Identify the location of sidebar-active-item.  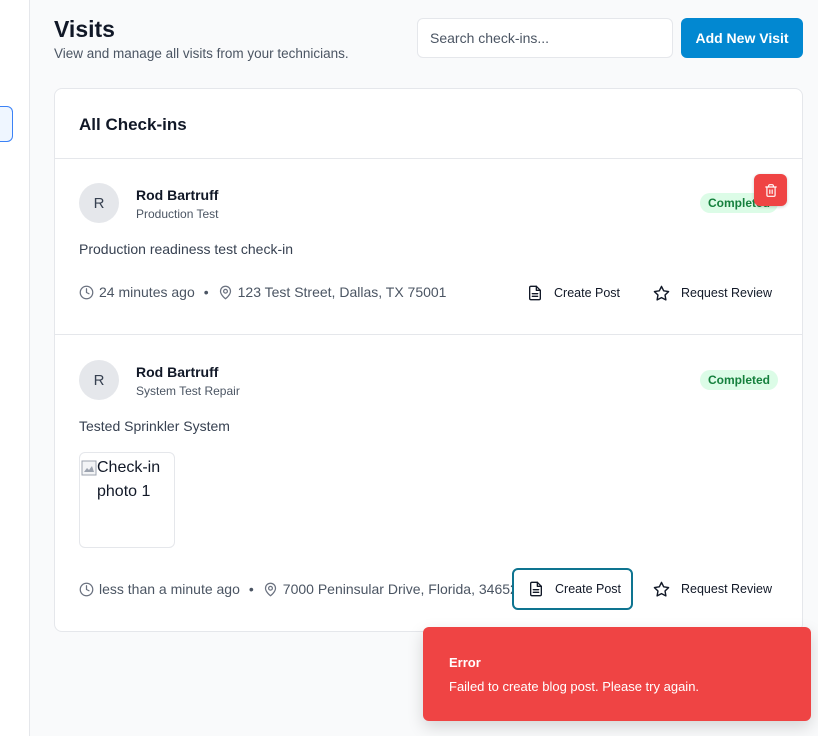
(6, 124).